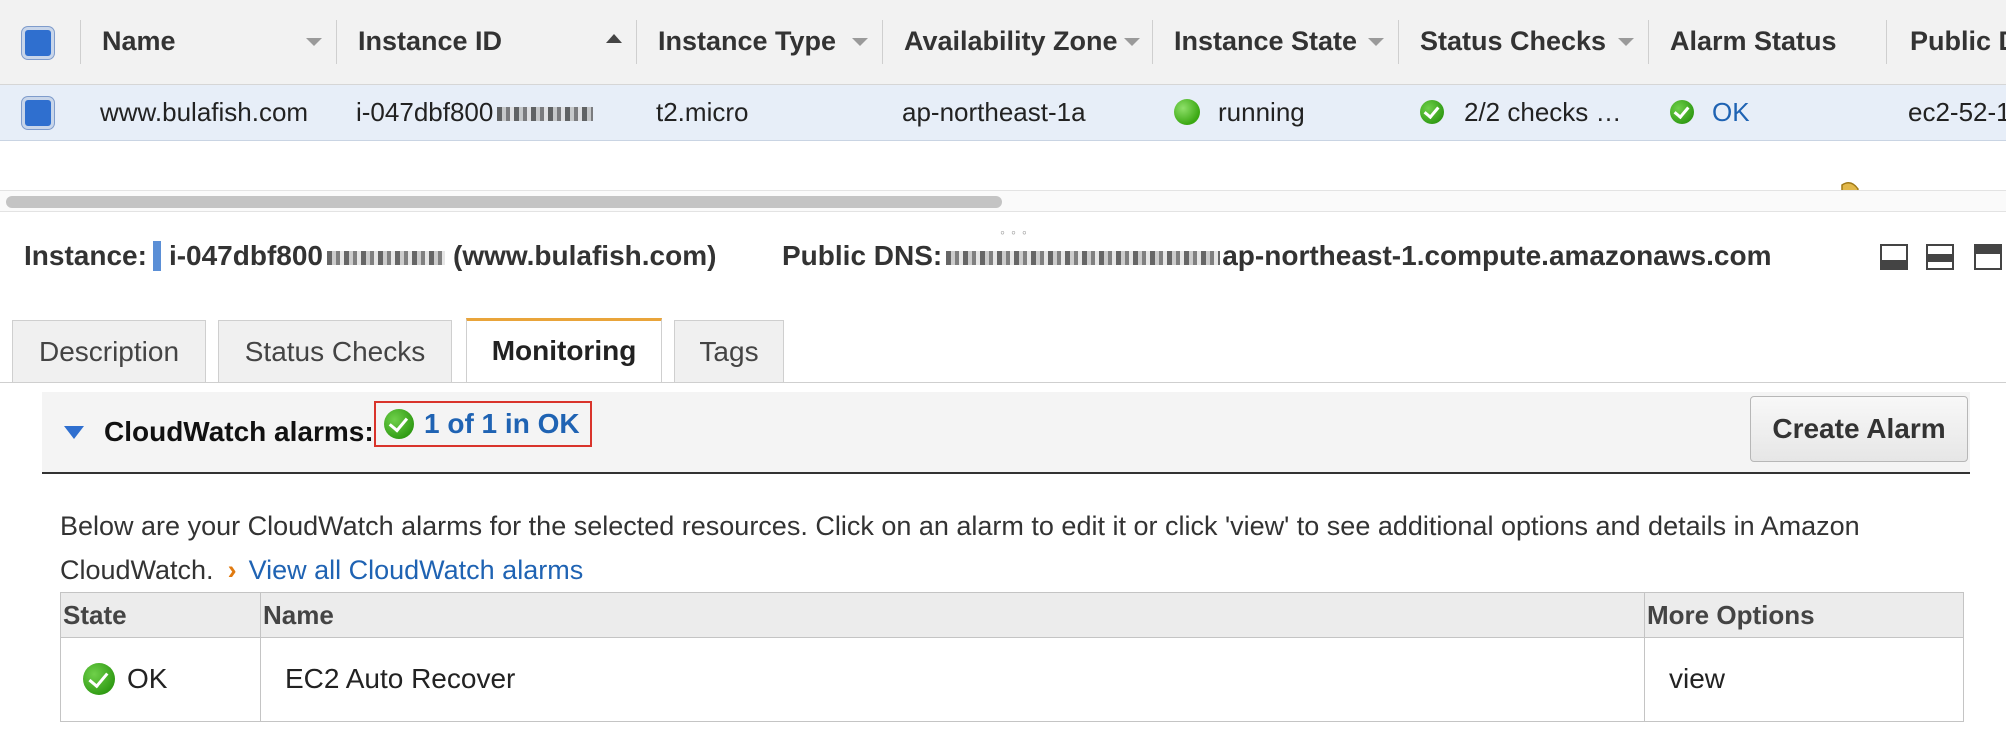 The height and width of the screenshot is (736, 2006). Describe the element at coordinates (585, 255) in the screenshot. I see `instance-name-value: (www.bulafish.com)` at that location.